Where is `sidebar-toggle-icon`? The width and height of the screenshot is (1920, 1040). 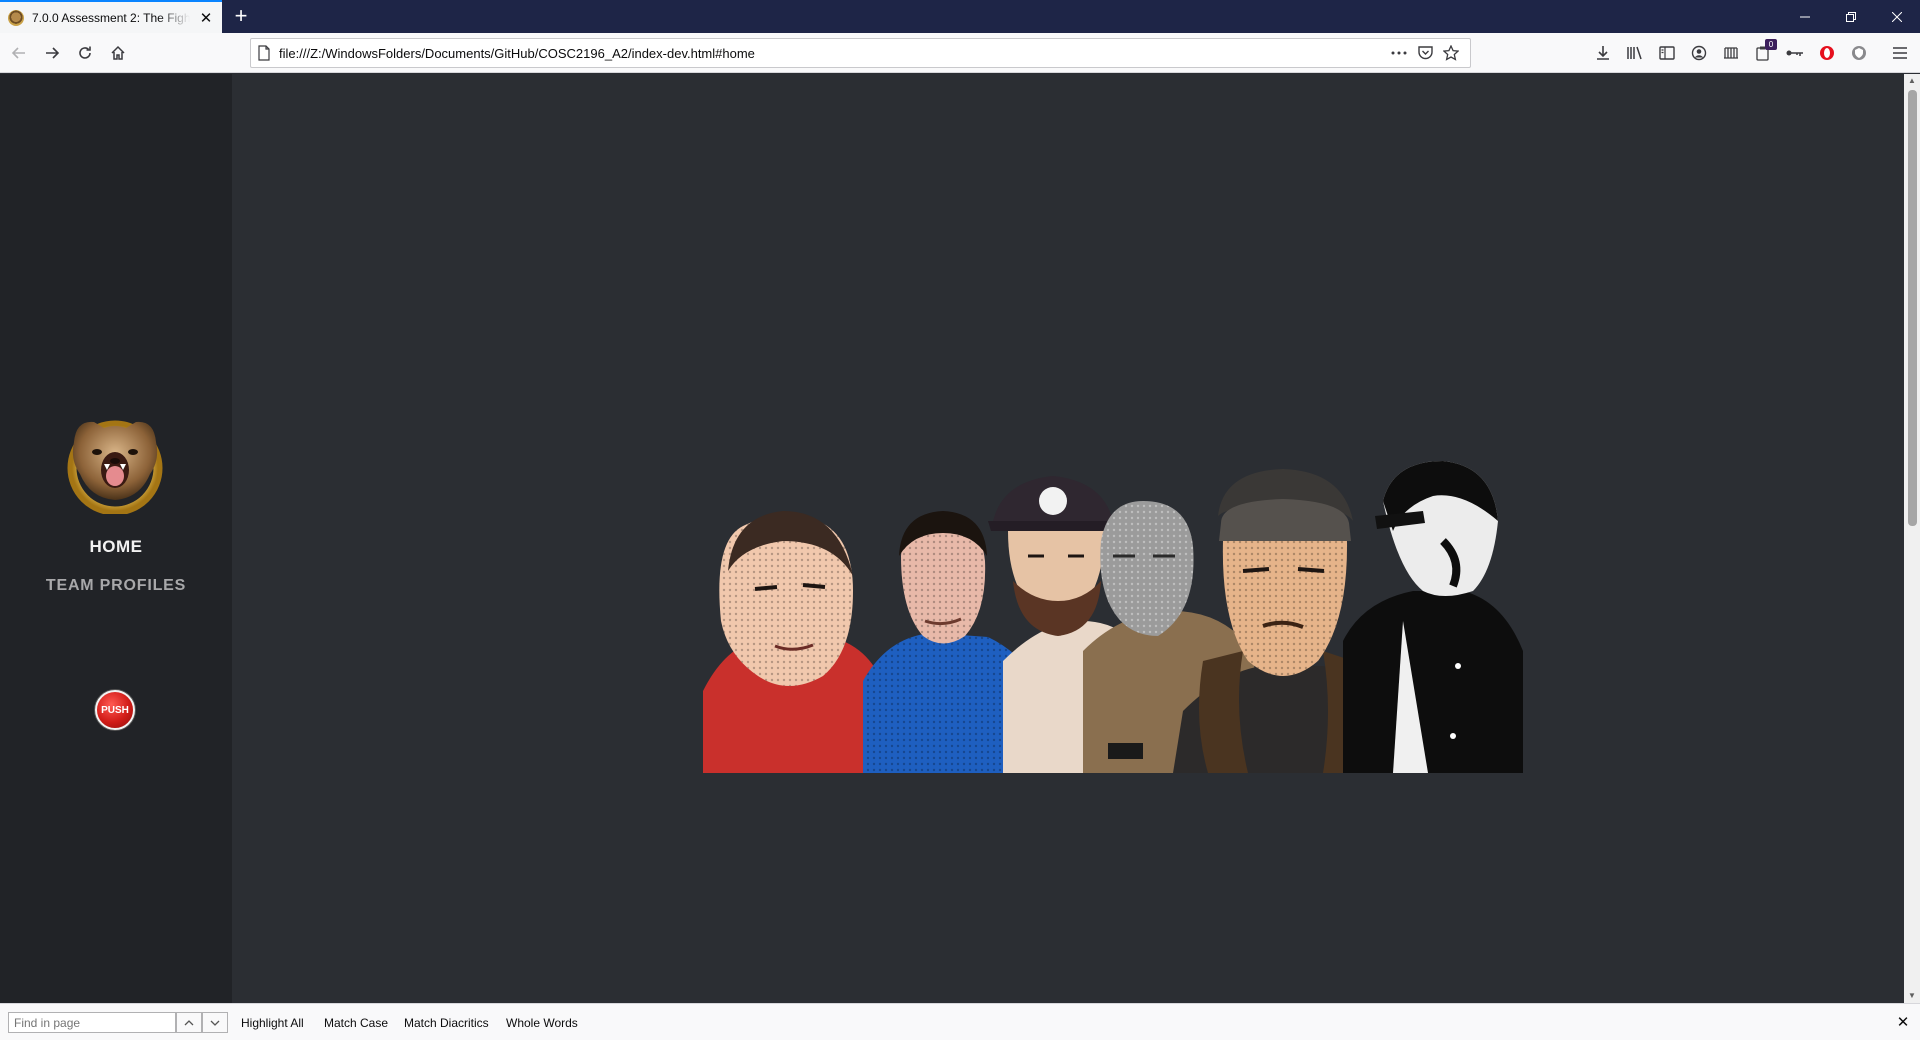 sidebar-toggle-icon is located at coordinates (1667, 53).